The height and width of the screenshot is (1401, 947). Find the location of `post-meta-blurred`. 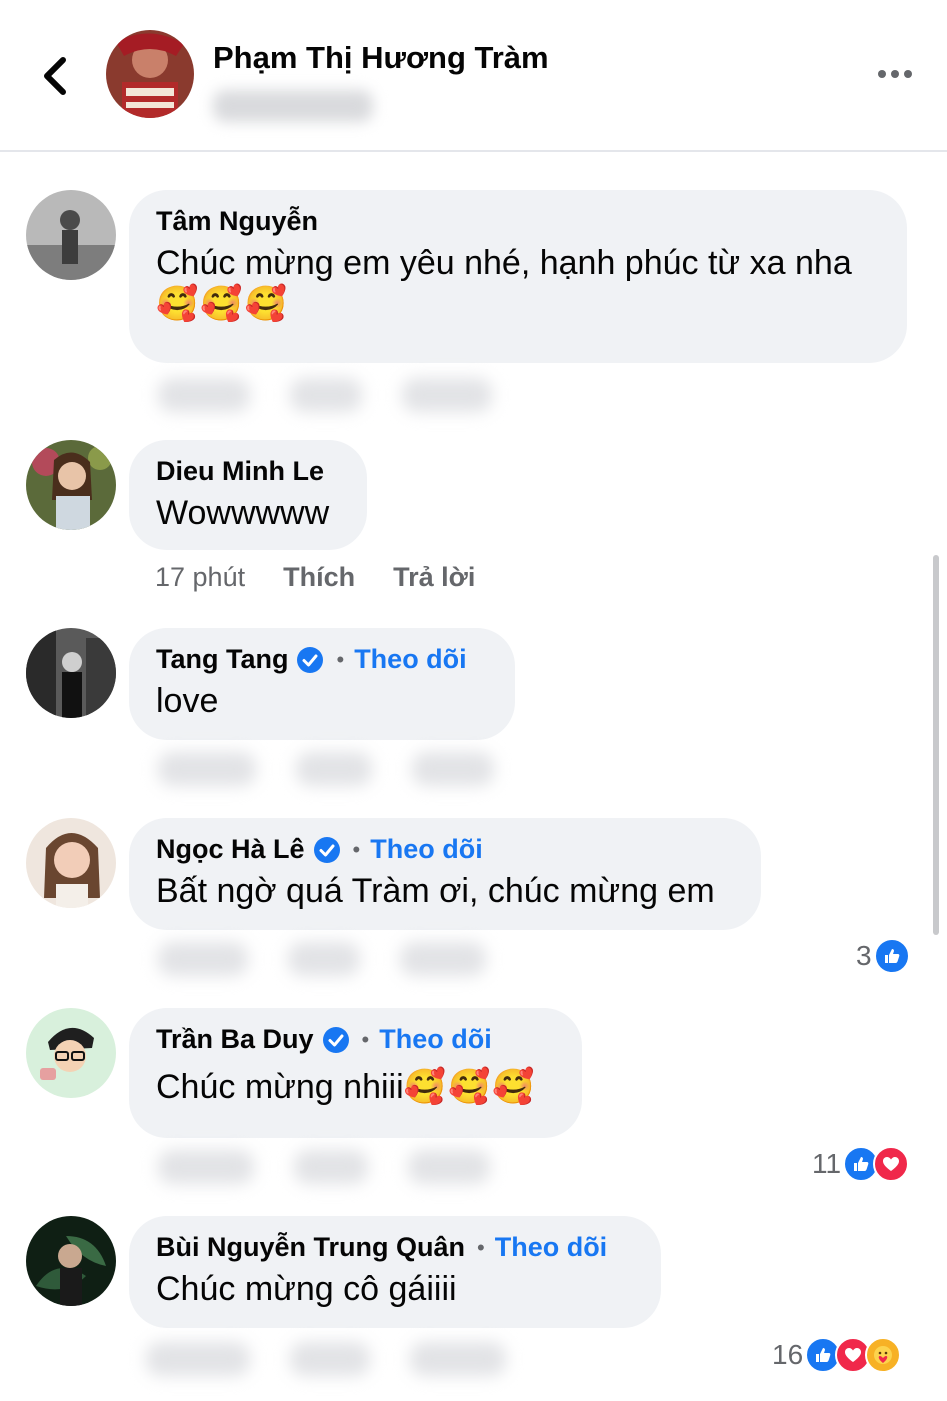

post-meta-blurred is located at coordinates (293, 106).